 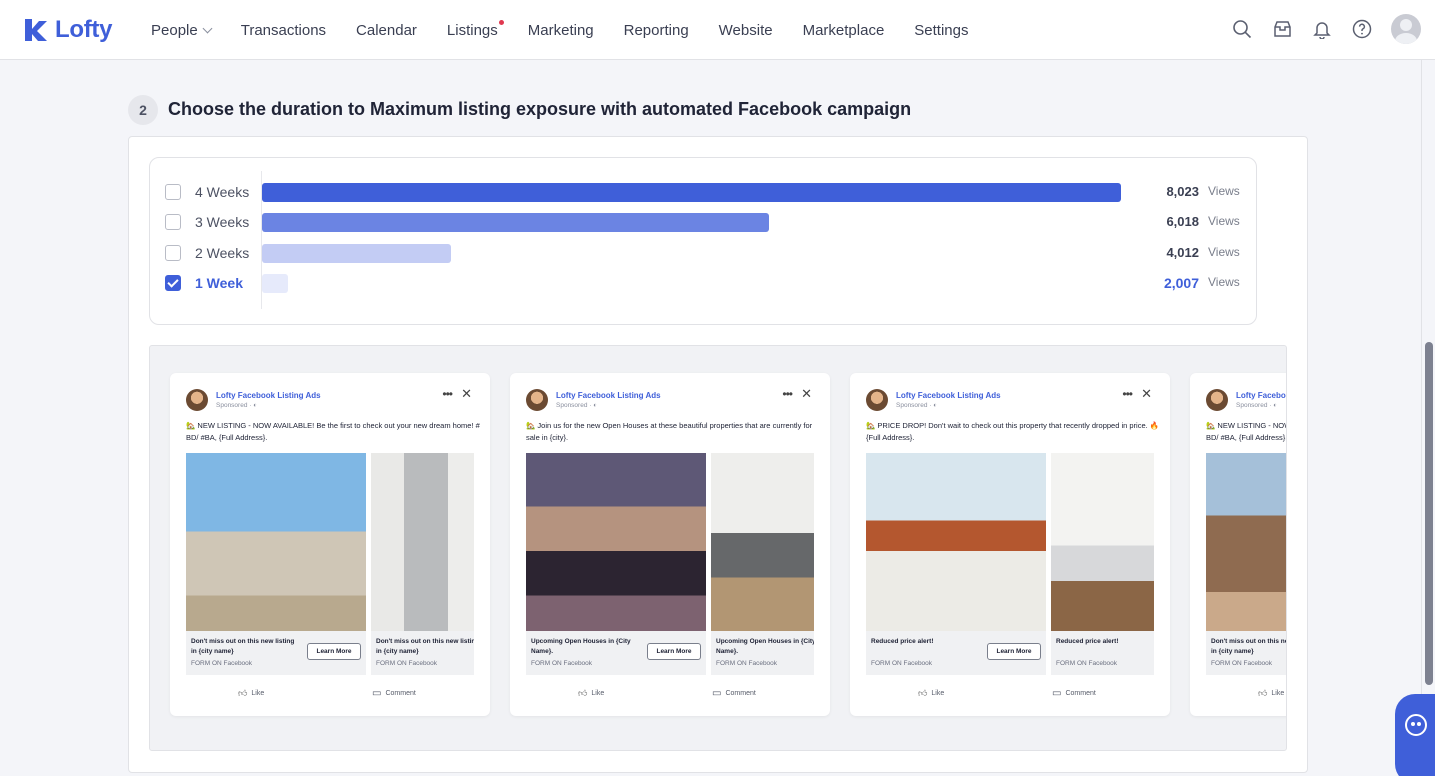 I want to click on lofty-logo-icon, so click(x=36, y=30).